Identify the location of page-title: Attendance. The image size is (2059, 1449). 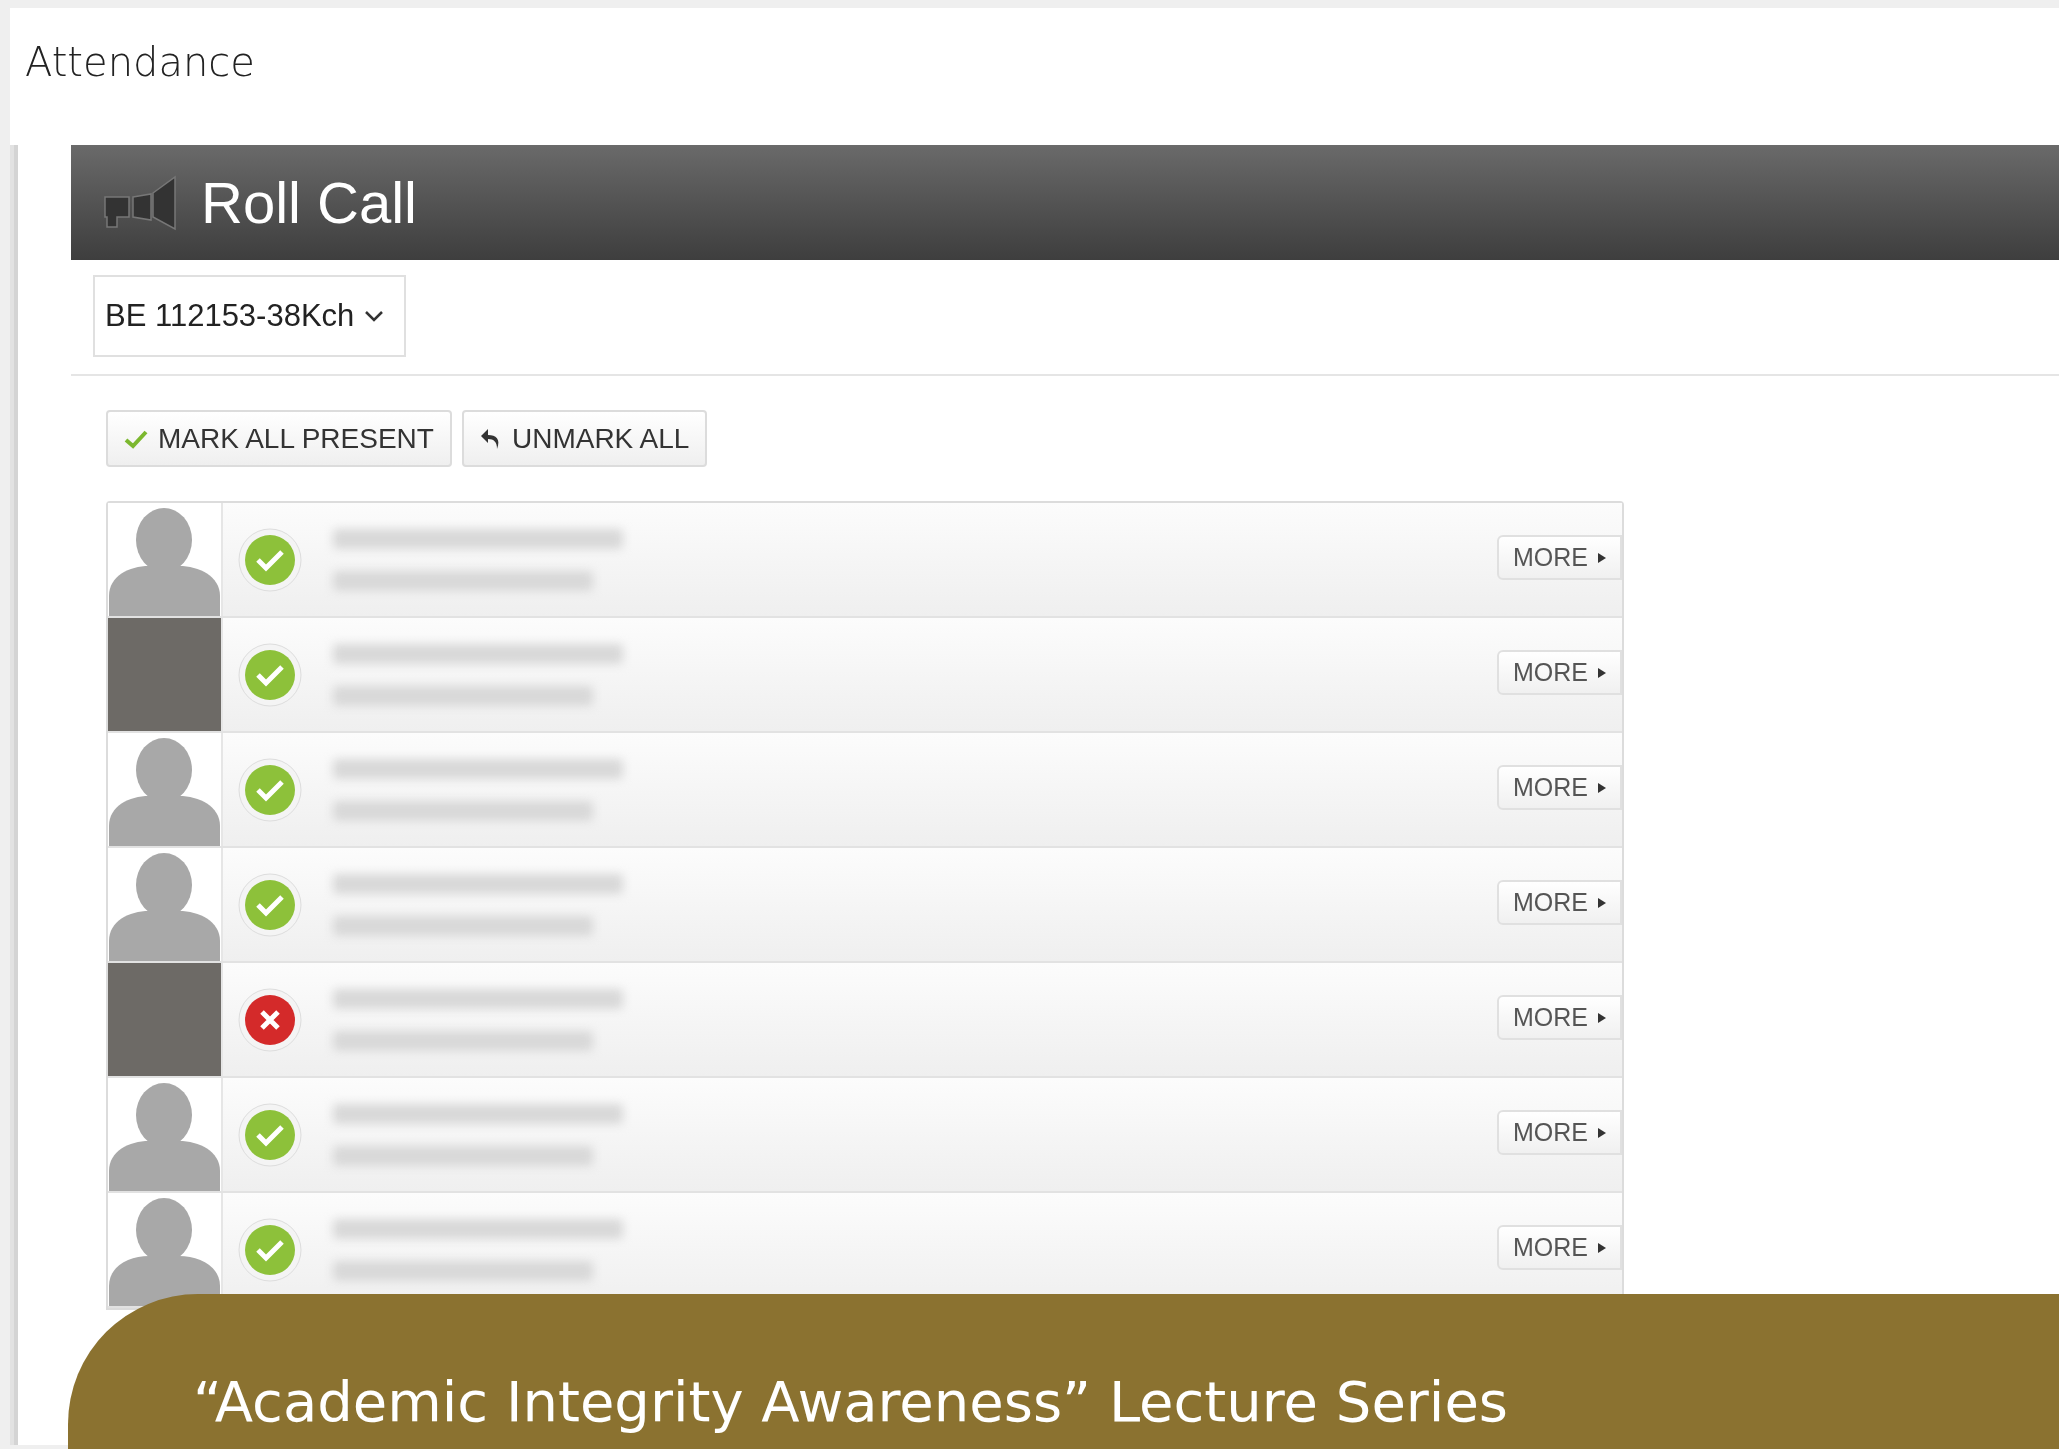
(140, 62).